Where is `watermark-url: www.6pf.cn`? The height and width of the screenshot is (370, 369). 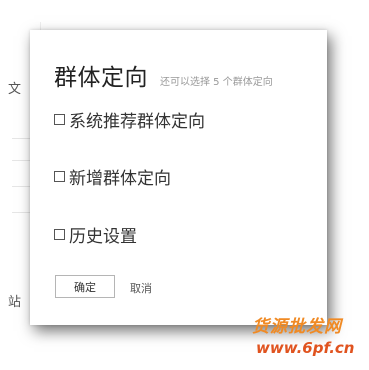
watermark-url: www.6pf.cn is located at coordinates (305, 348).